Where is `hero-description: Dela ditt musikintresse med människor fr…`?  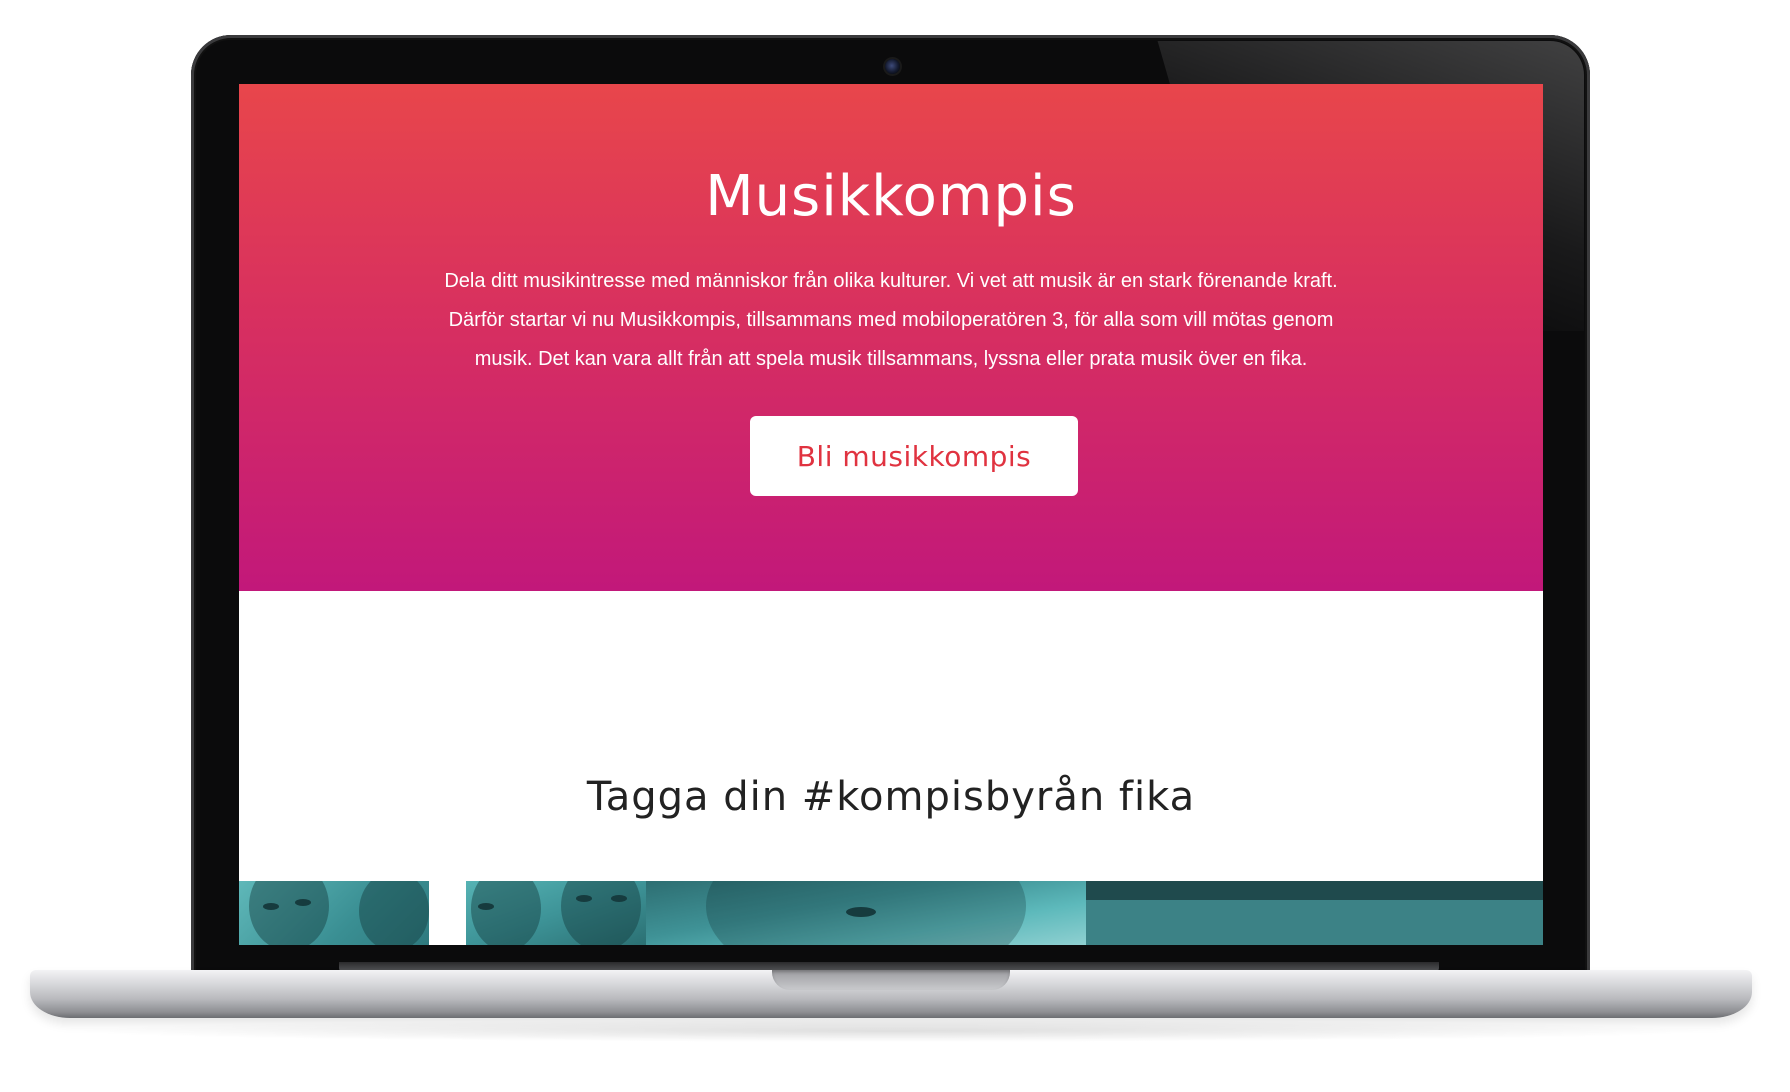 hero-description: Dela ditt musikintresse med människor fr… is located at coordinates (891, 320).